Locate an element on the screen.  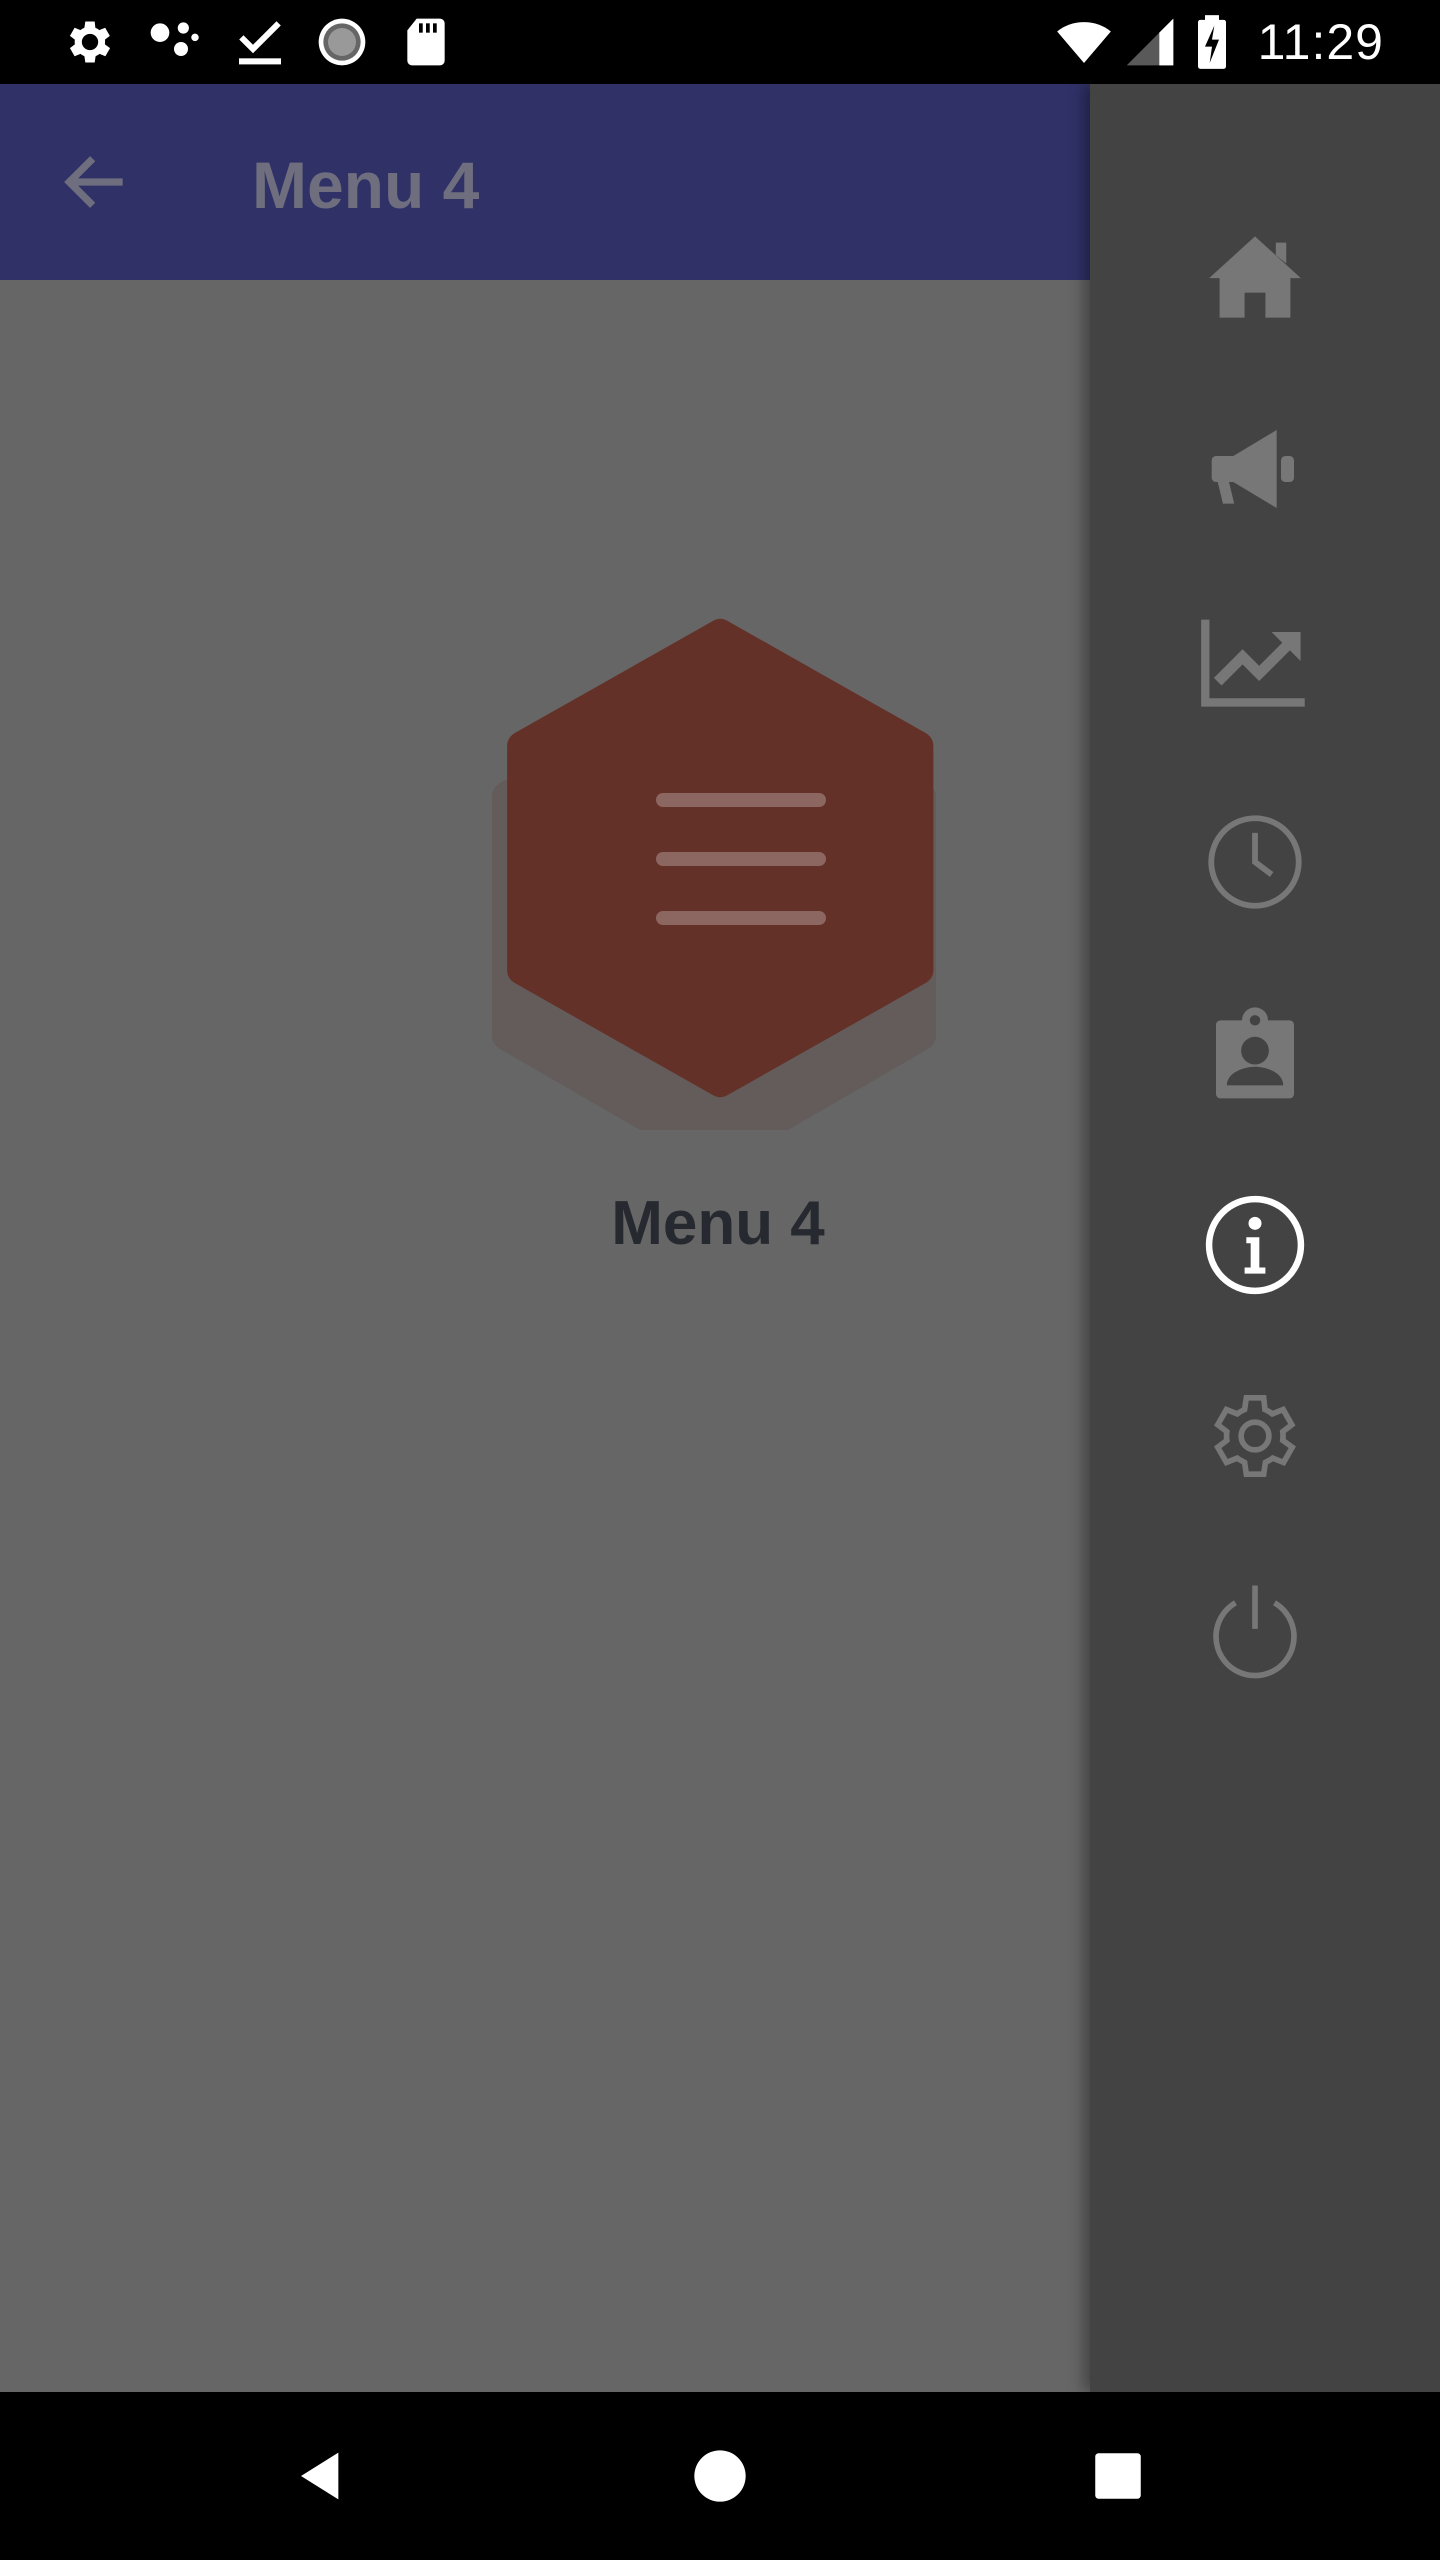
drawer-item-home is located at coordinates (1255, 276).